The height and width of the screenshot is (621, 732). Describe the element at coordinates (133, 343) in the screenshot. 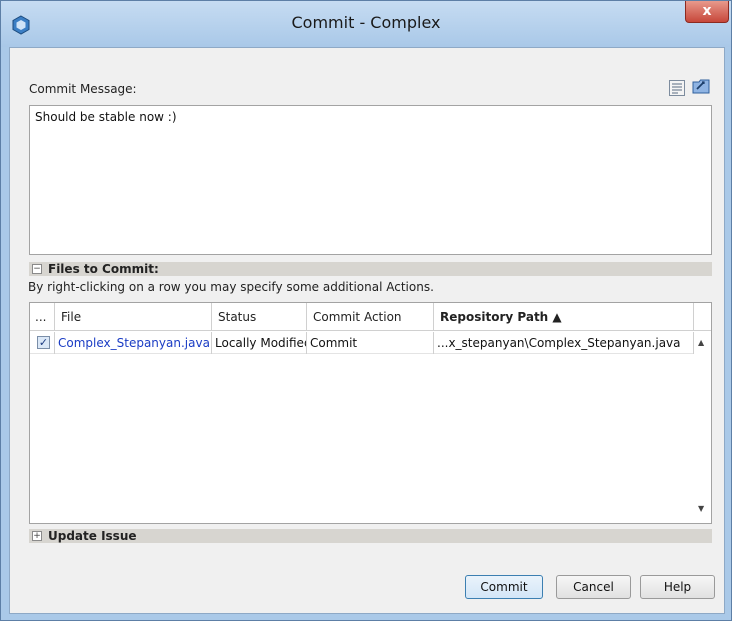

I see `file-name-cell: Complex_Stepanyan.java` at that location.